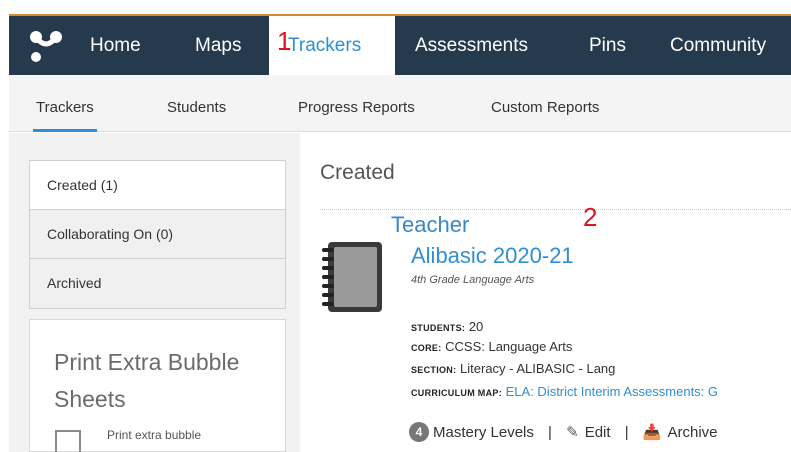 Image resolution: width=791 pixels, height=452 pixels. I want to click on dotted-divider, so click(555, 209).